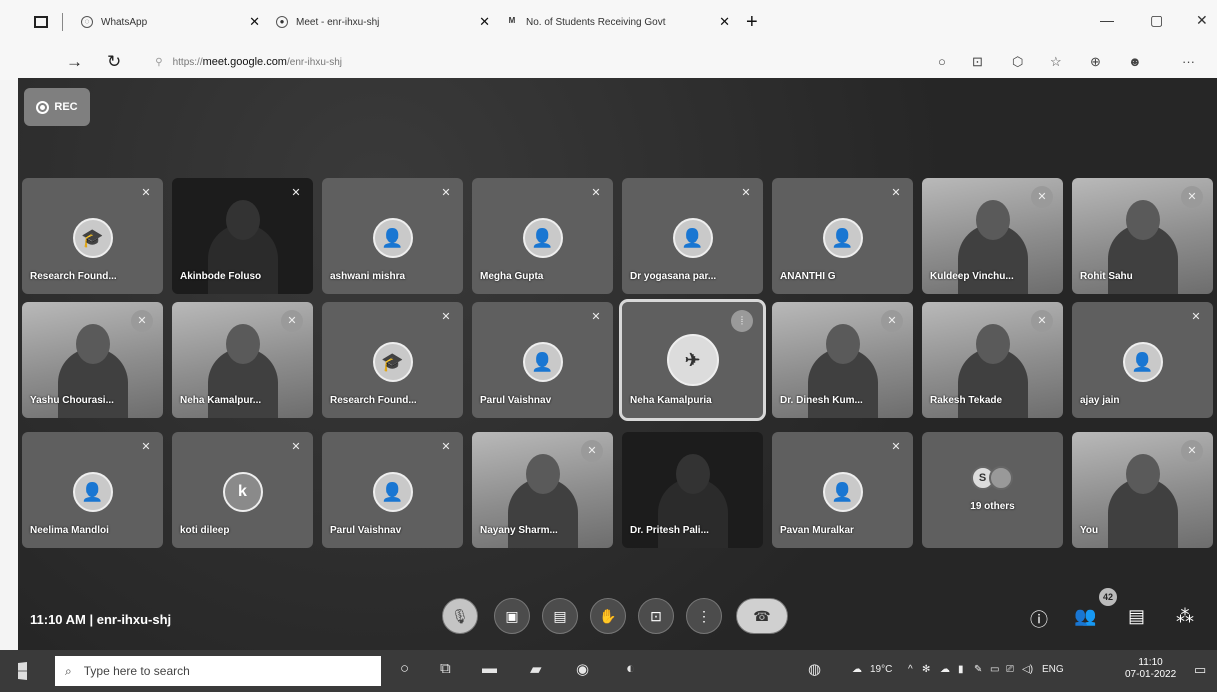 The height and width of the screenshot is (692, 1217). I want to click on tab-students: M No. of Students Receiving Govt ✕, so click(618, 22).